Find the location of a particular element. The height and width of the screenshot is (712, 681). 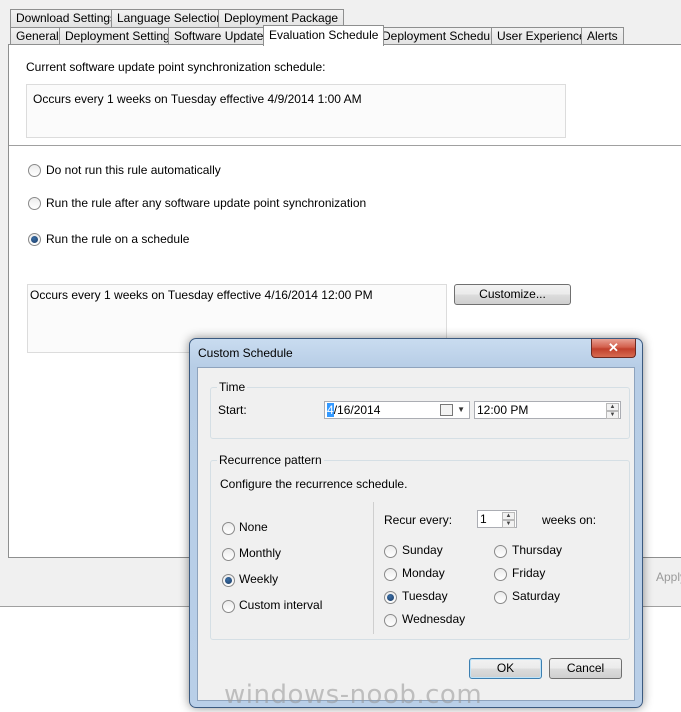

separator is located at coordinates (345, 145).